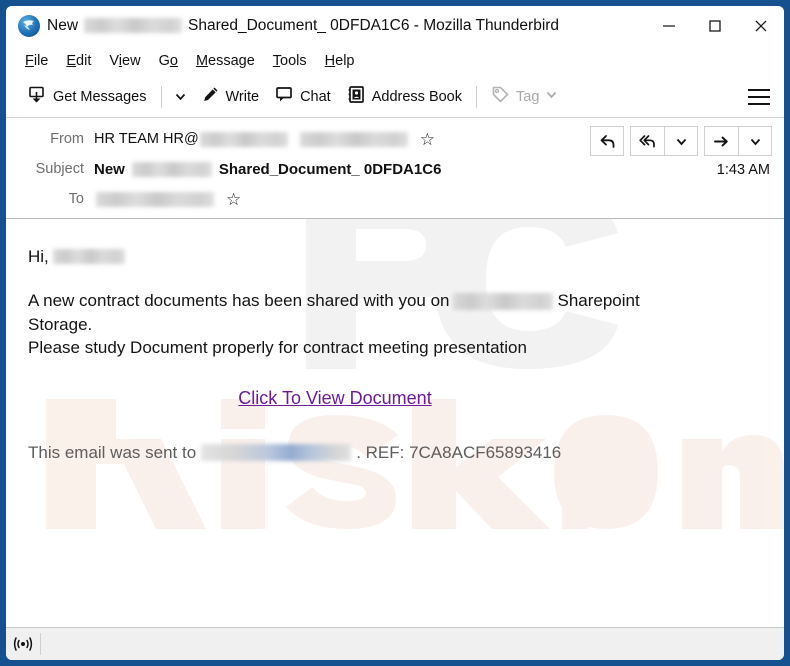 The image size is (790, 666). What do you see at coordinates (607, 141) in the screenshot?
I see `reply-button` at bounding box center [607, 141].